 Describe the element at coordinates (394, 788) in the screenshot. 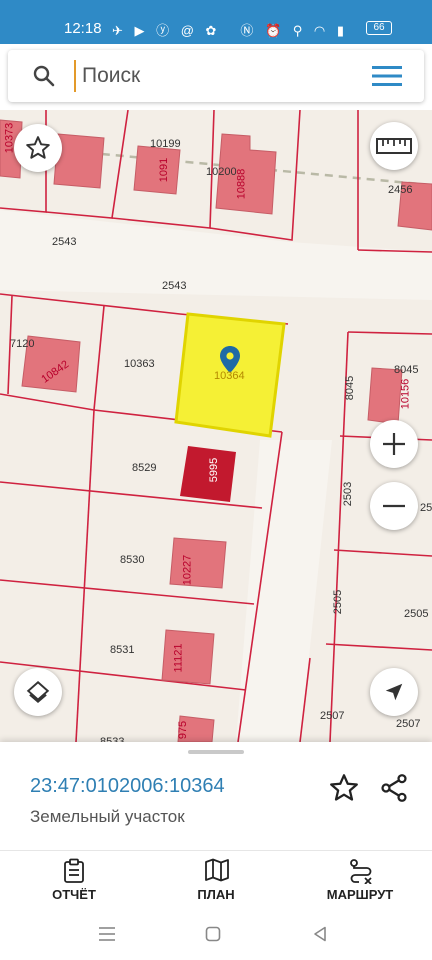

I see `share-icon` at that location.